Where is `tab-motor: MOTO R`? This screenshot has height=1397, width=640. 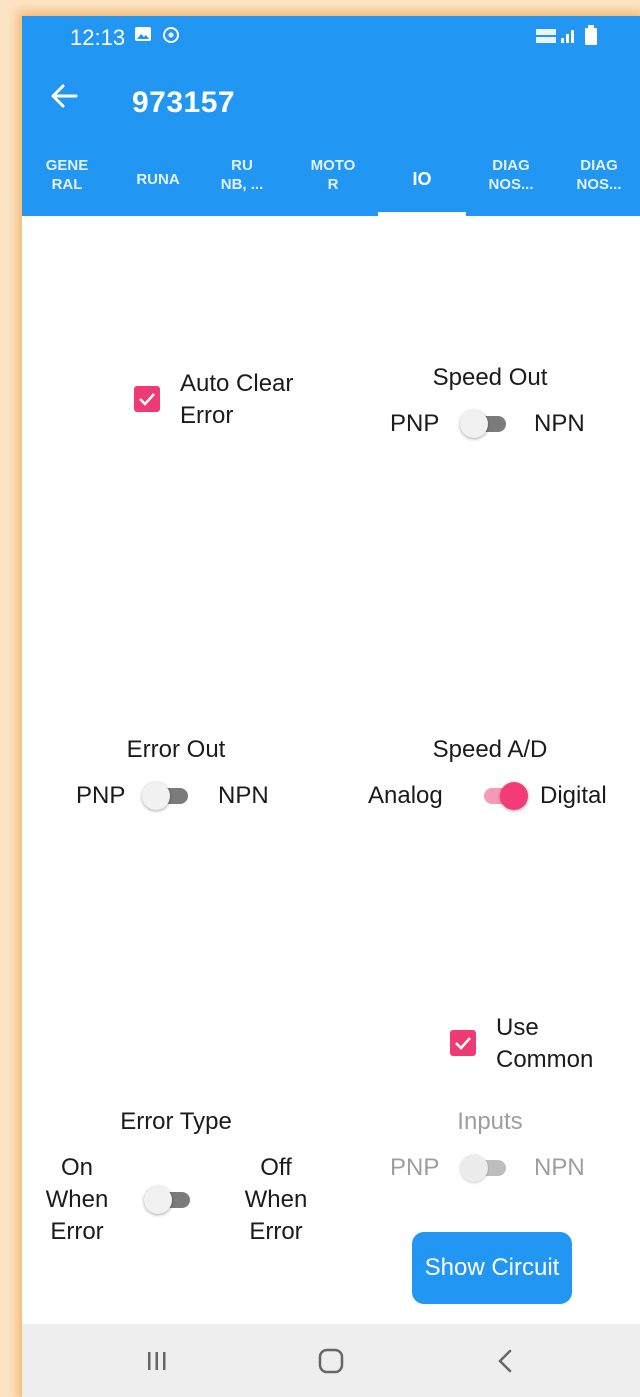 tab-motor: MOTO R is located at coordinates (333, 175).